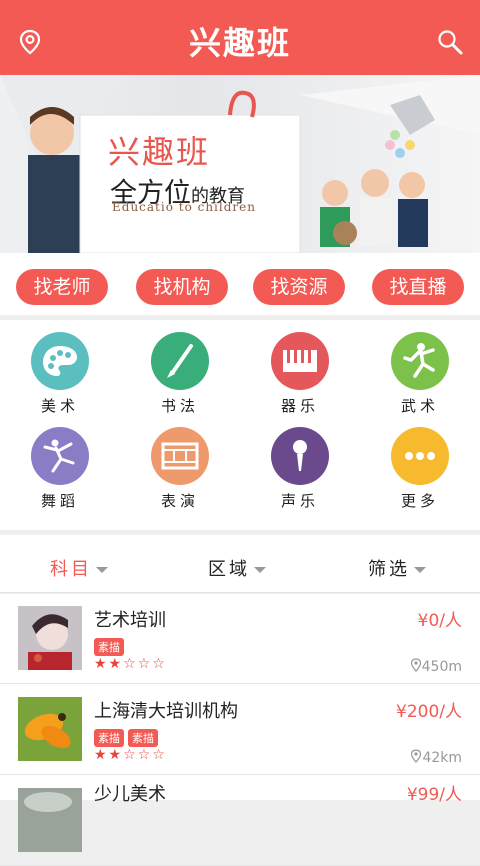  I want to click on category-calligraphy: 书法, so click(180, 367).